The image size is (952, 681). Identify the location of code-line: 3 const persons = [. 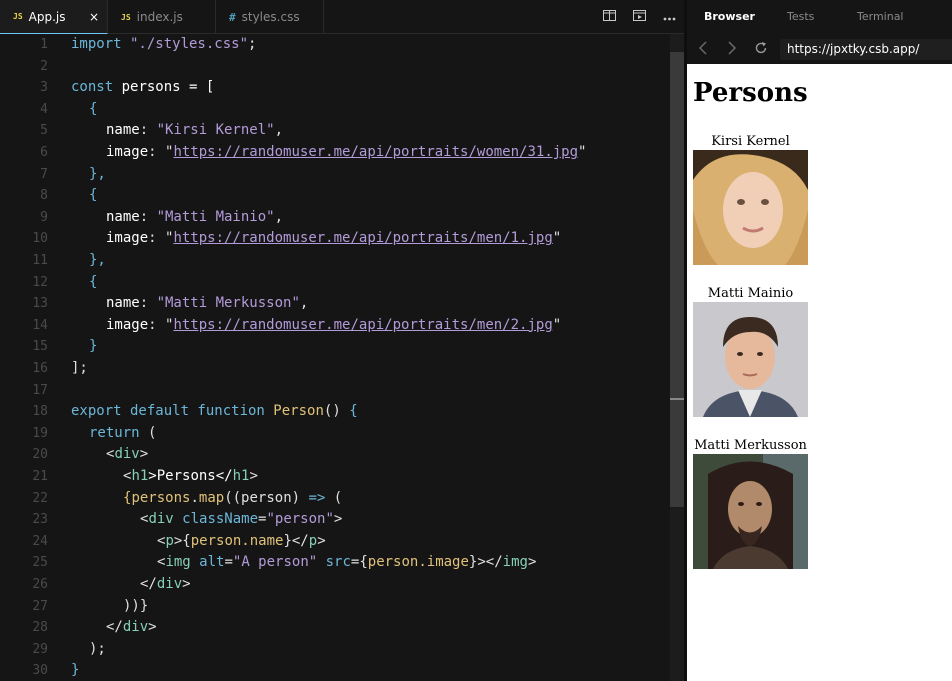
(335, 87).